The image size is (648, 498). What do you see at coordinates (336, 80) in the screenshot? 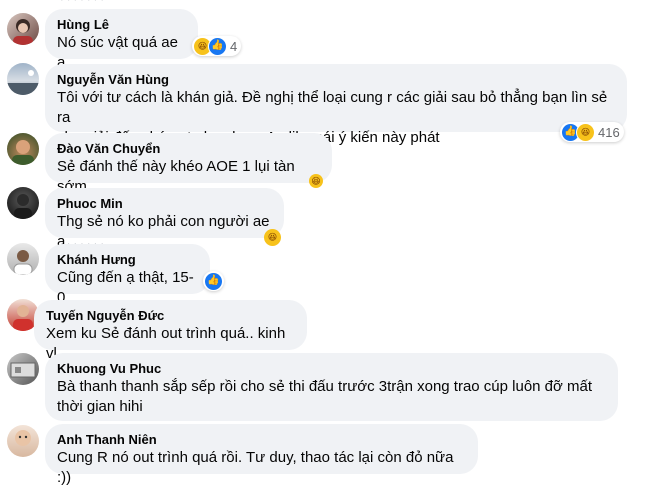
I see `commenter-name: Nguyễn Văn Hùng` at bounding box center [336, 80].